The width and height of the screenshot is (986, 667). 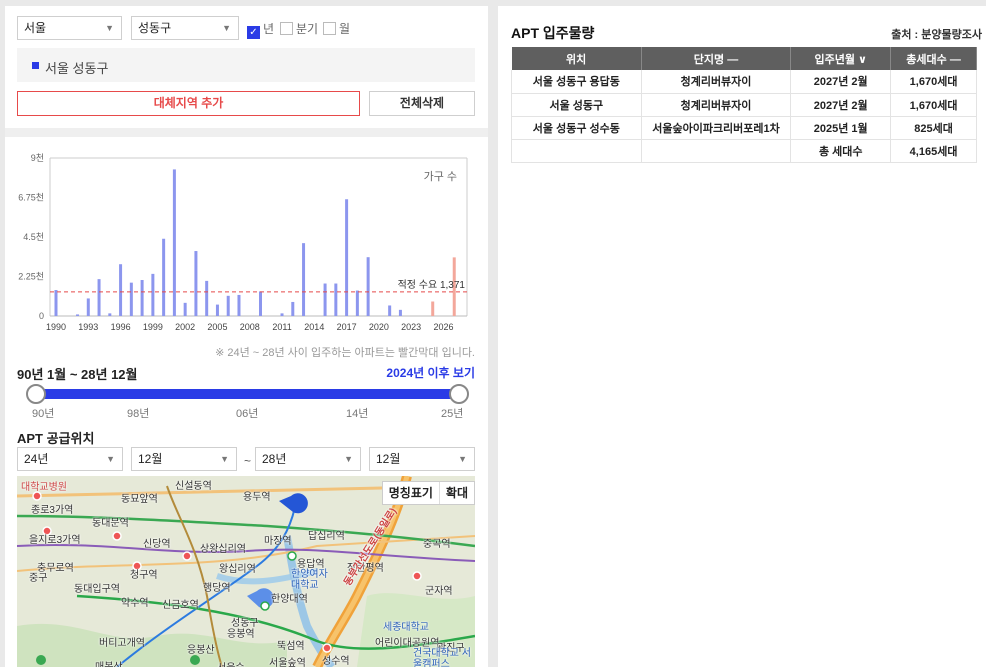 I want to click on x-tick-label: 2023, so click(x=411, y=327).